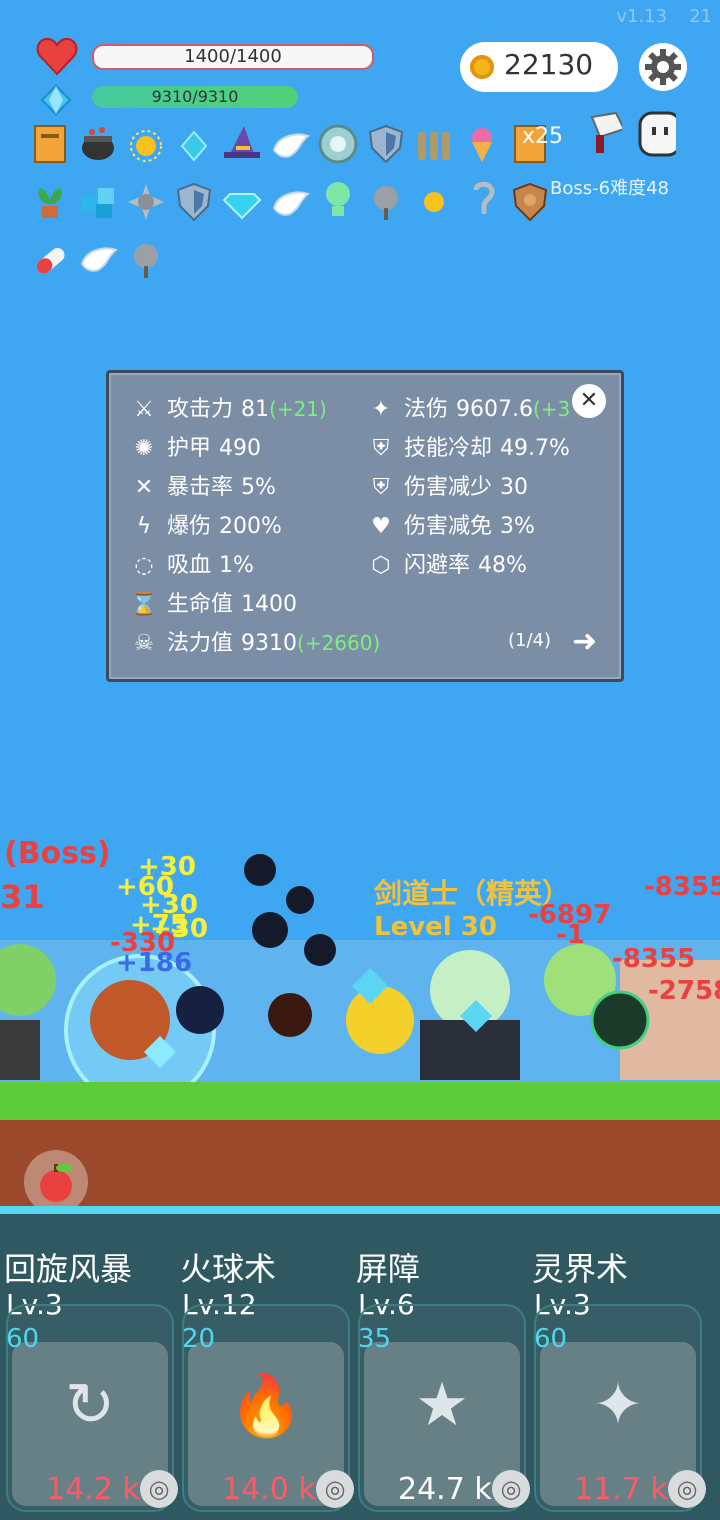  What do you see at coordinates (426, 409) in the screenshot?
I see `stat-label: 法伤` at bounding box center [426, 409].